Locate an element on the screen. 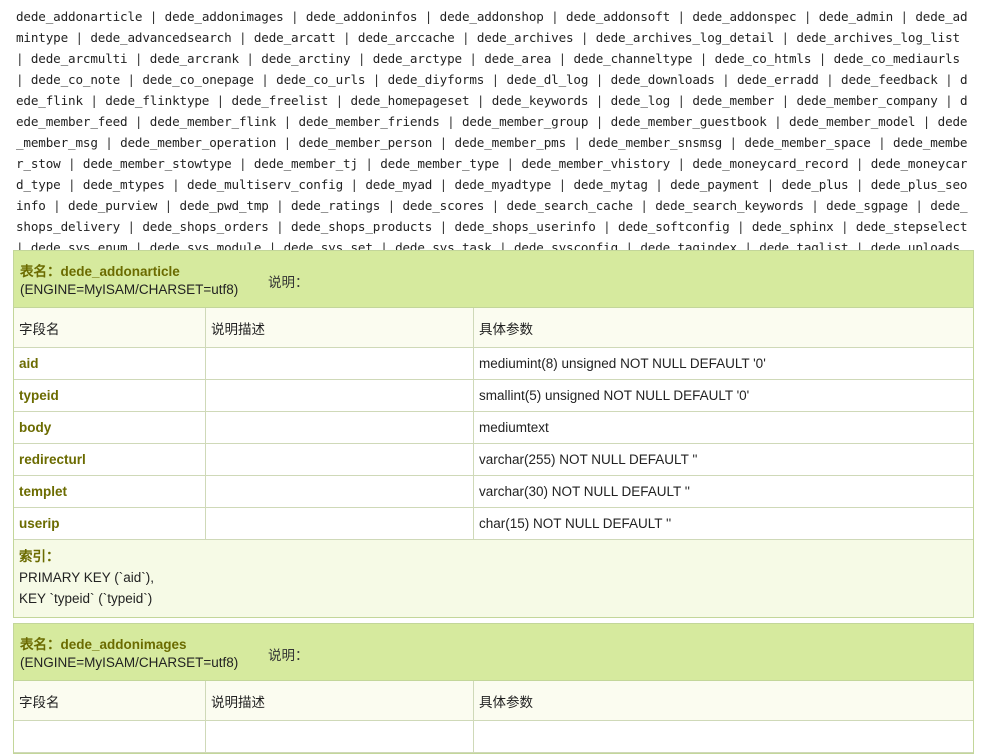 This screenshot has width=988, height=754. table-link-dede-plus: dede_plus is located at coordinates (815, 184).